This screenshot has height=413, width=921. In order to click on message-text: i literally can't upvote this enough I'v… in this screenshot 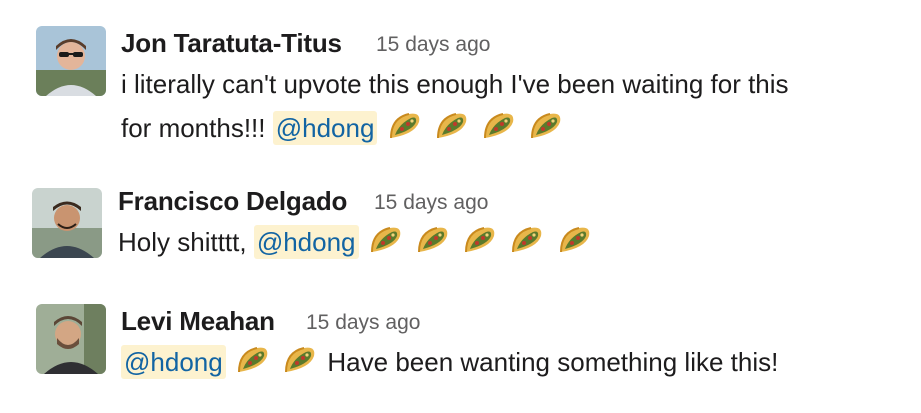, I will do `click(455, 84)`.